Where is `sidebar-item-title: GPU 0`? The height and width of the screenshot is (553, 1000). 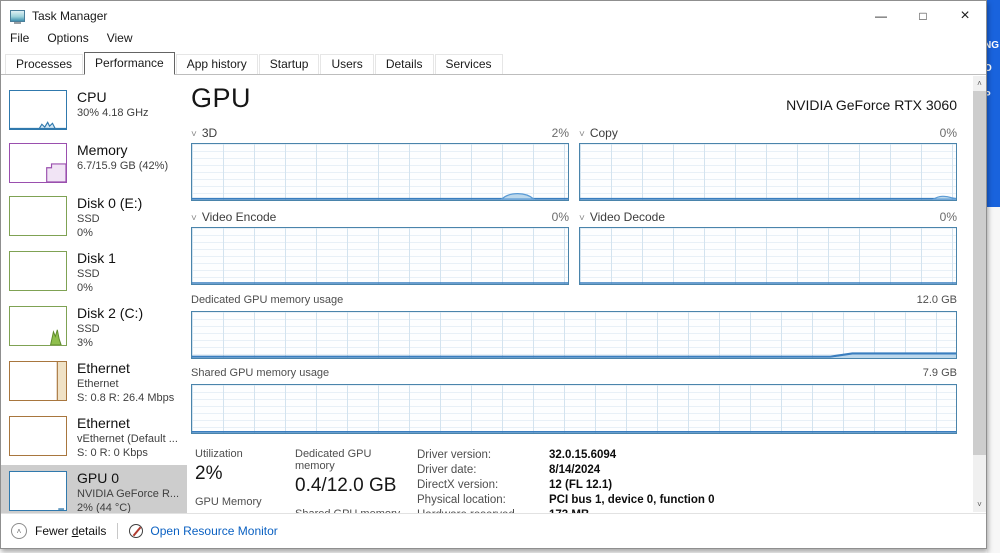
sidebar-item-title: GPU 0 is located at coordinates (98, 478).